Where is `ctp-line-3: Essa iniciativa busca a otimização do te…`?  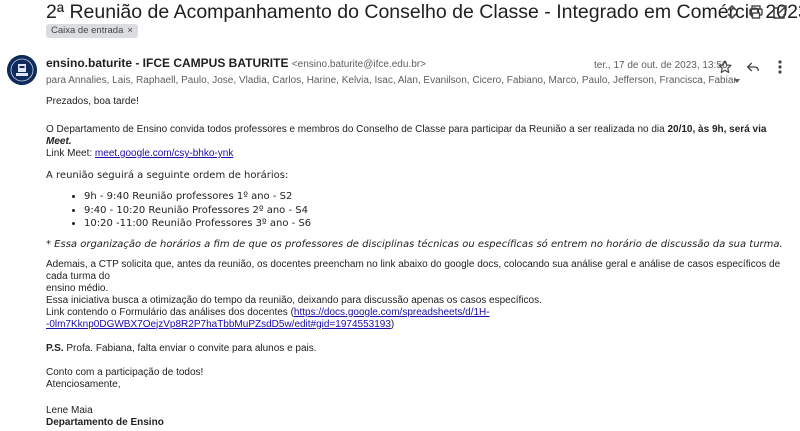
ctp-line-3: Essa iniciativa busca a otimização do te… is located at coordinates (294, 300).